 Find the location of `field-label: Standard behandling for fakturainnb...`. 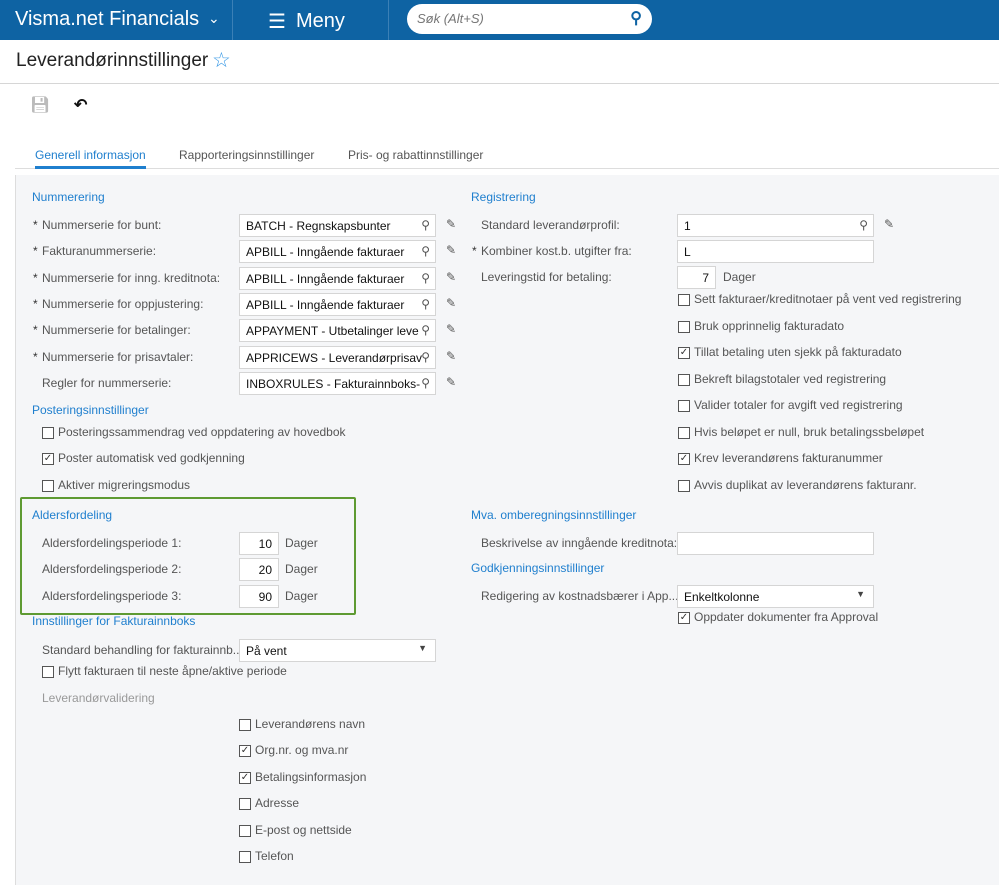

field-label: Standard behandling for fakturainnb... is located at coordinates (142, 650).